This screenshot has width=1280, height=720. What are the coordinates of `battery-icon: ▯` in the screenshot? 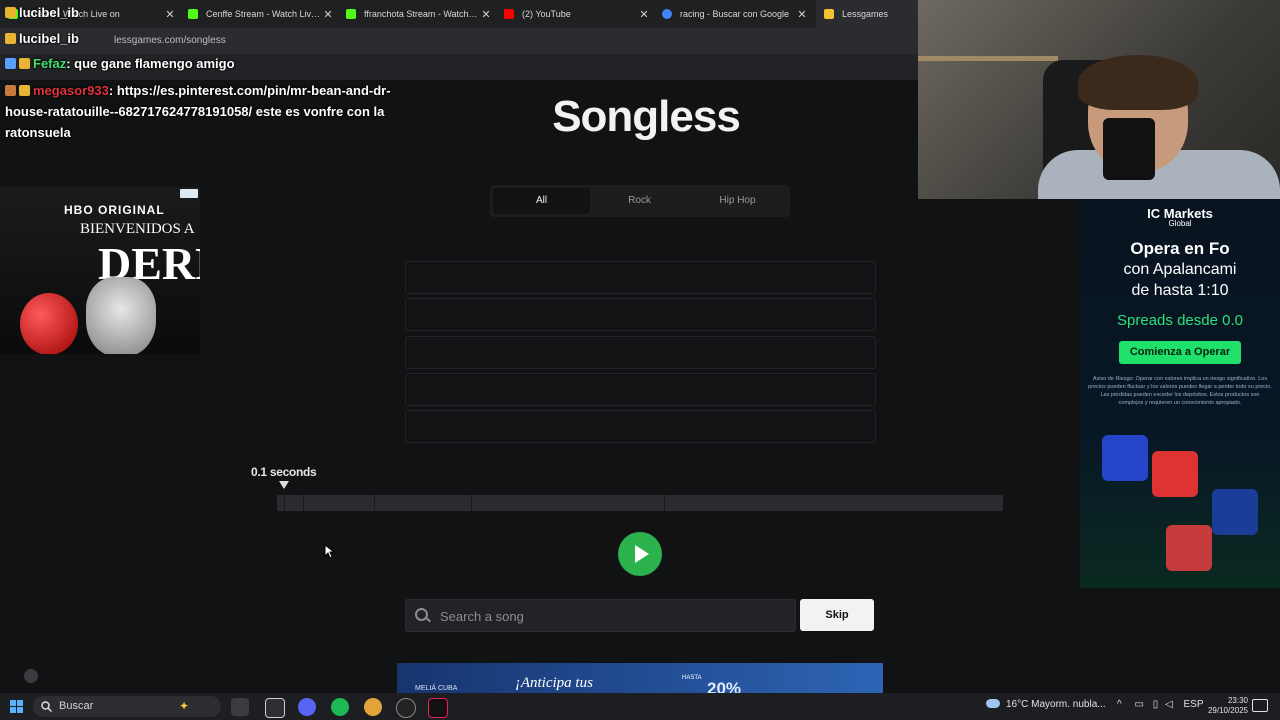 It's located at (1156, 704).